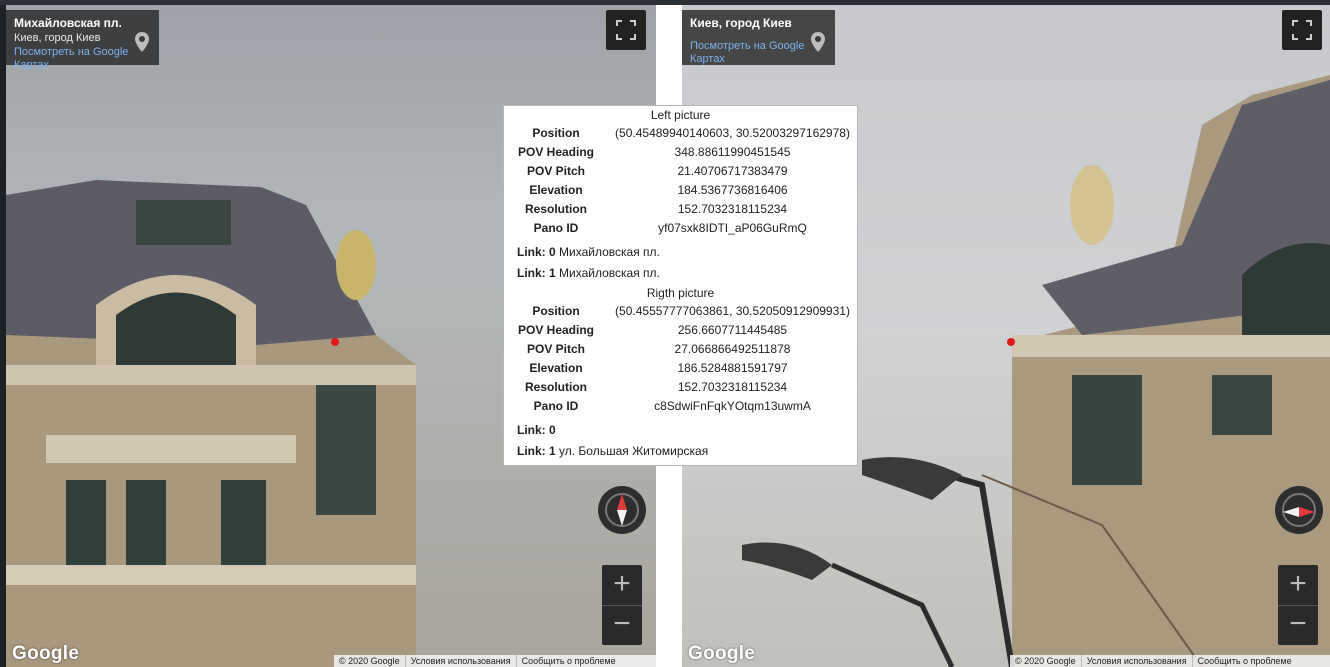 The height and width of the screenshot is (667, 1330). Describe the element at coordinates (680, 273) in the screenshot. I see `link-row: Link: 1 Михайловская пл.` at that location.